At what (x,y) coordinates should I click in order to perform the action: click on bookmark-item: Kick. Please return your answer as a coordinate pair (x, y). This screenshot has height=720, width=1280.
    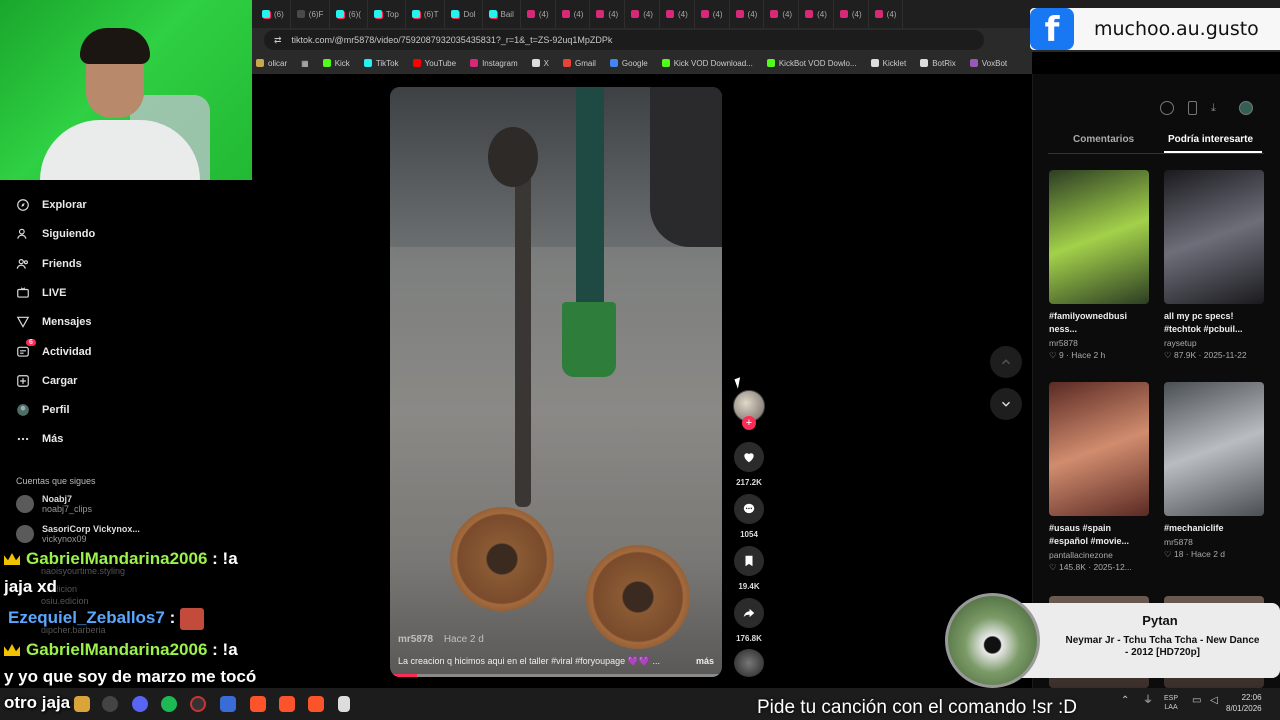
    Looking at the image, I should click on (336, 63).